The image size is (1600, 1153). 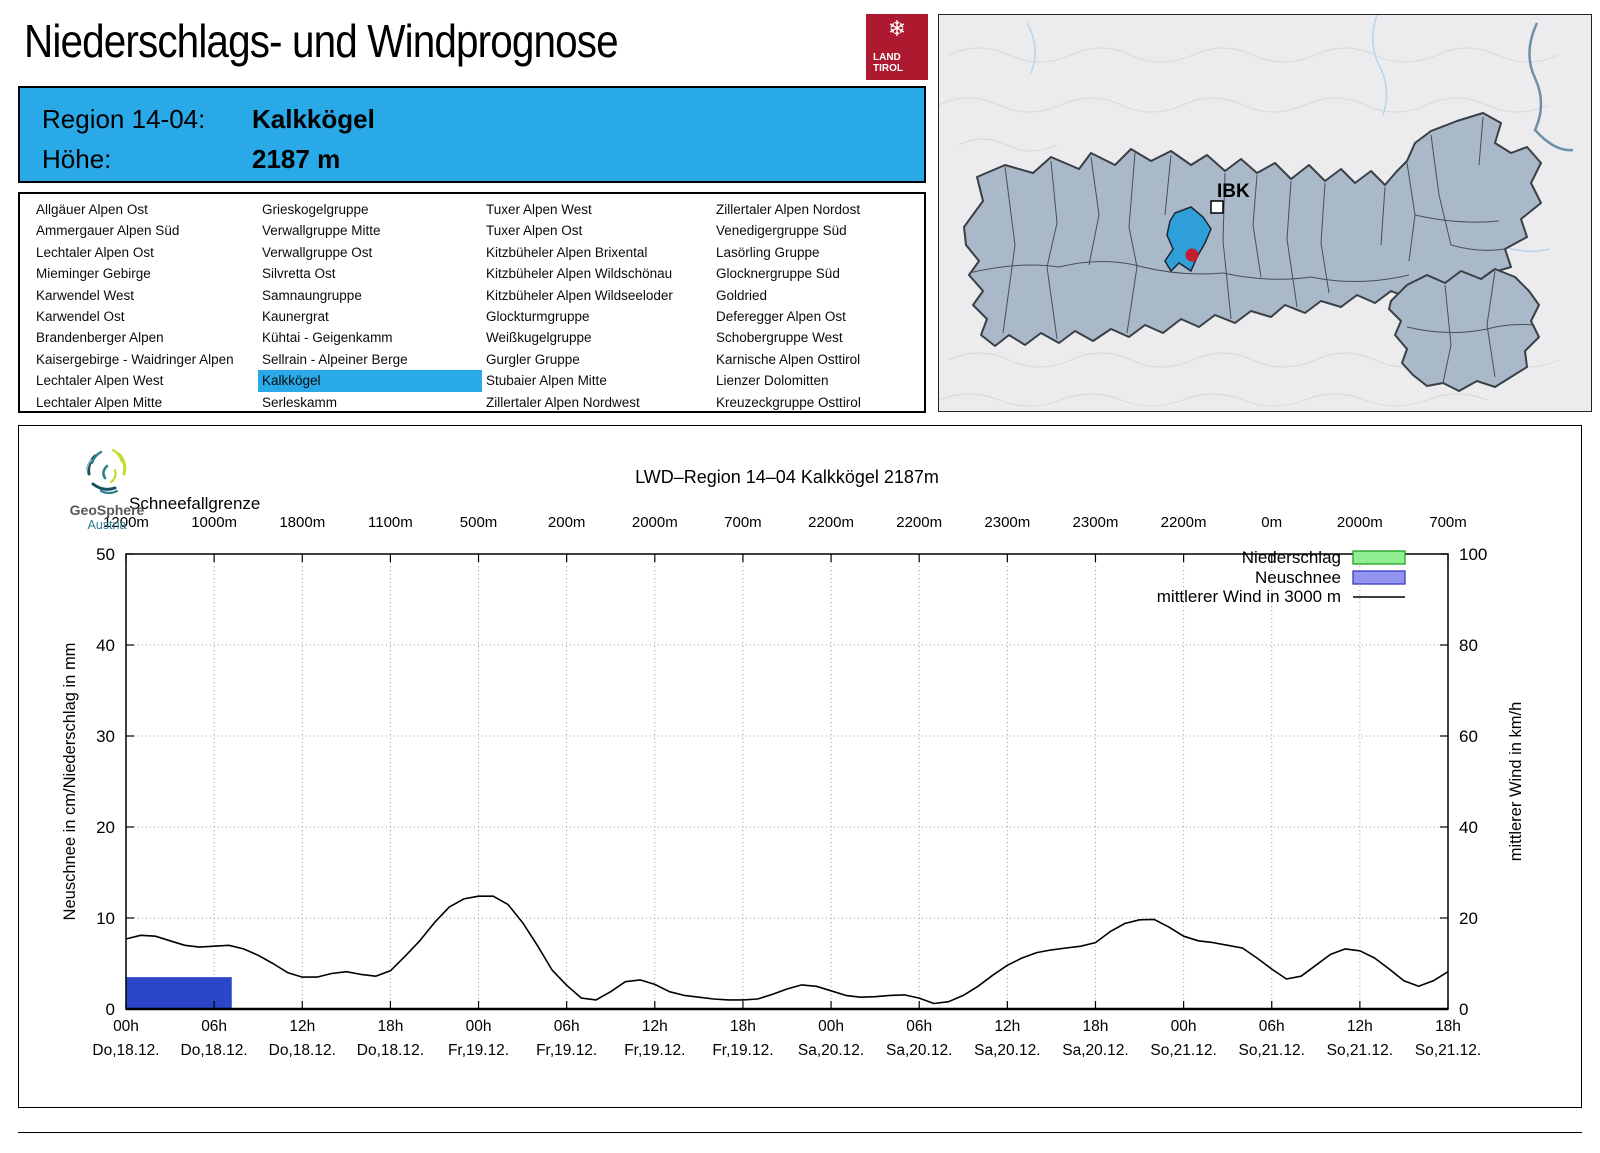 What do you see at coordinates (370, 381) in the screenshot?
I see `region-list-item: Kalkkögel` at bounding box center [370, 381].